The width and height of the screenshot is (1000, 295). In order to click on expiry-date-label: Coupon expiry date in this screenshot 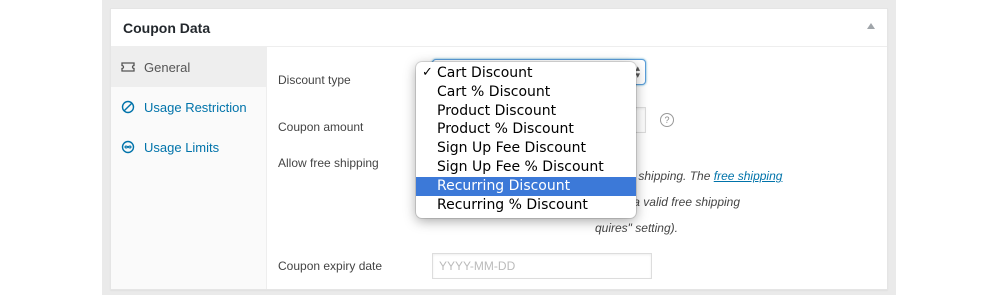, I will do `click(330, 266)`.